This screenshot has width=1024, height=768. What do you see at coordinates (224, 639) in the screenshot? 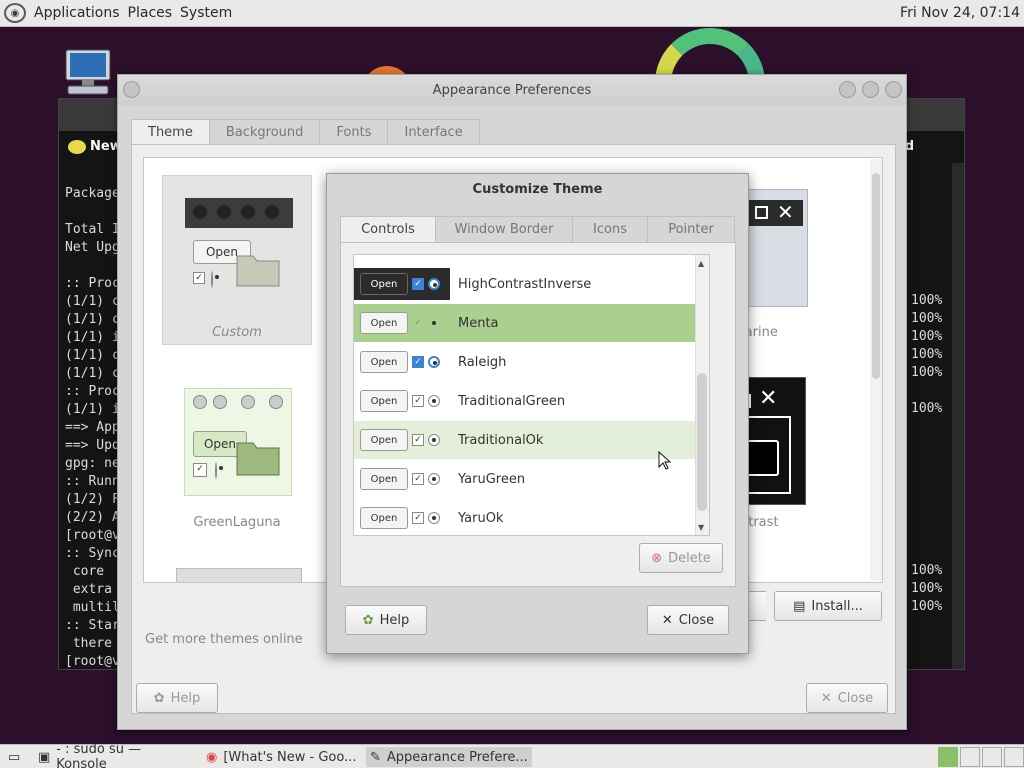
I see `more-themes-link: Get more themes online` at bounding box center [224, 639].